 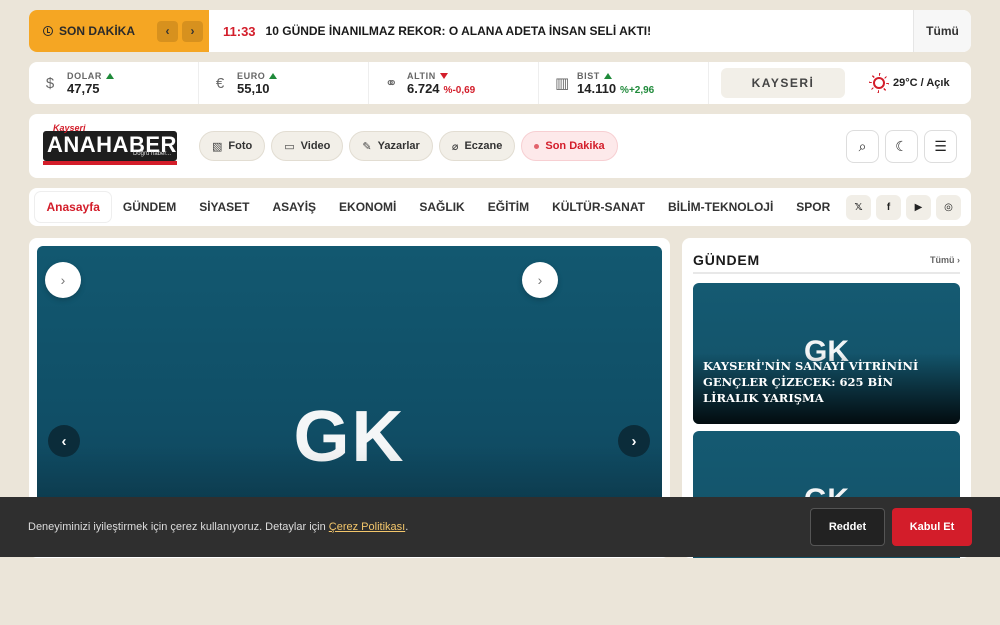 I want to click on trend-down-icon, so click(x=443, y=75).